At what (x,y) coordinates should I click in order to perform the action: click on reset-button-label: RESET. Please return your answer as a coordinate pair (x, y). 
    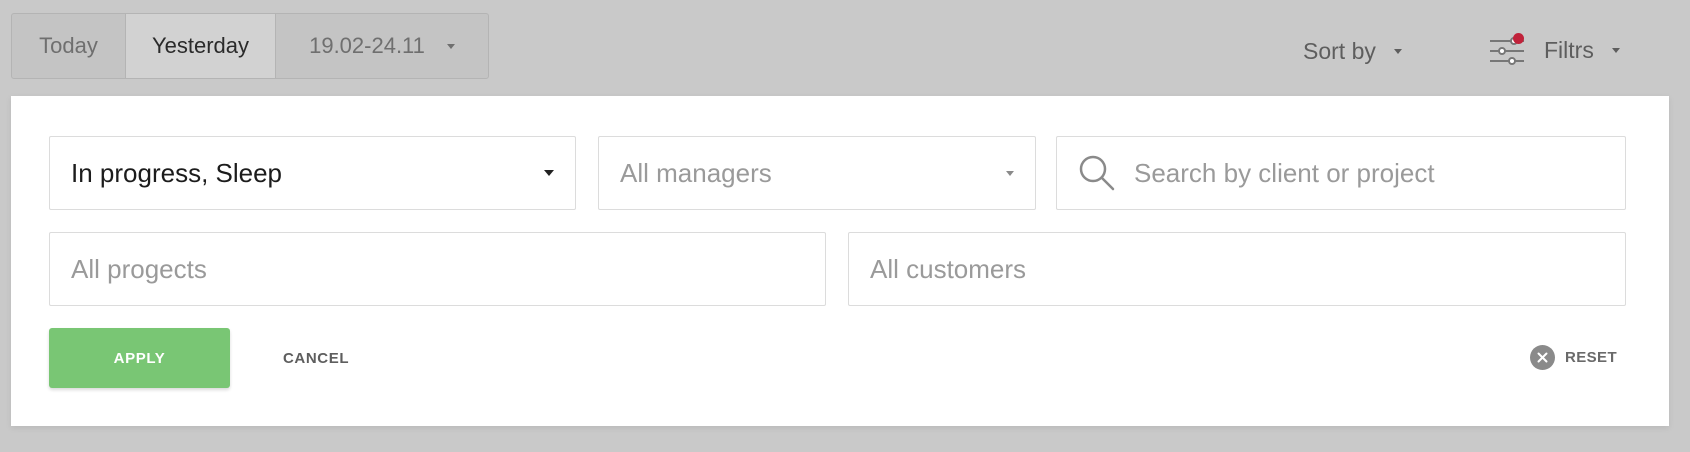
    Looking at the image, I should click on (1591, 357).